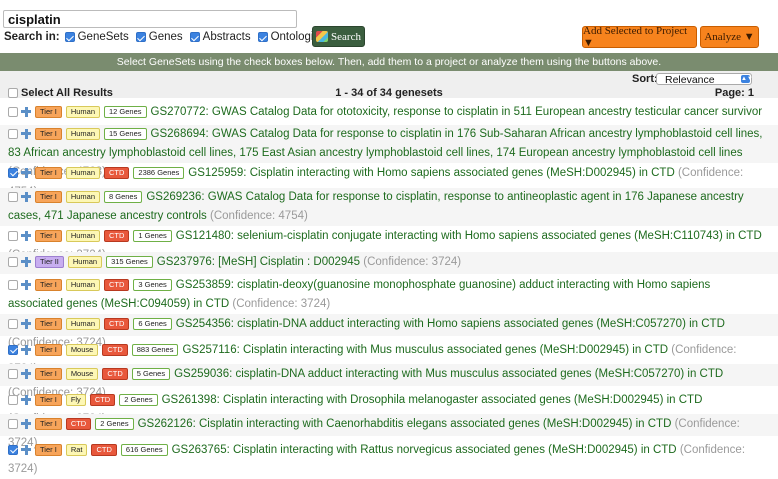 This screenshot has width=778, height=479. Describe the element at coordinates (180, 134) in the screenshot. I see `geneset-id-link: GS268694:` at that location.